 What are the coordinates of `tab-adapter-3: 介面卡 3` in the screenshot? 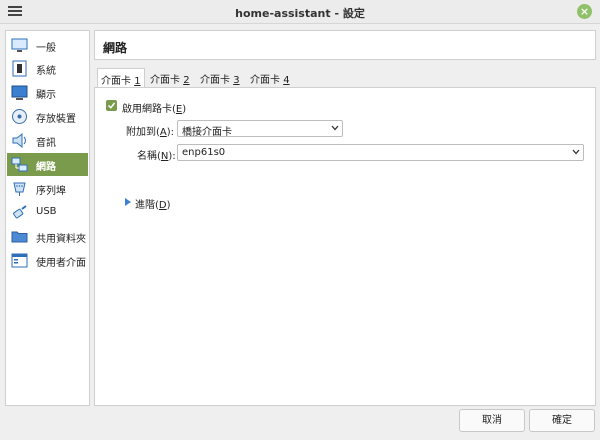 It's located at (220, 78).